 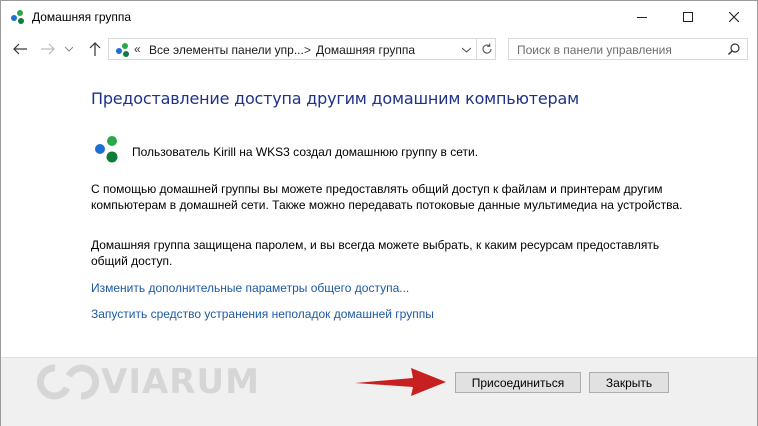 I want to click on close-button: Закрыть, so click(x=629, y=382).